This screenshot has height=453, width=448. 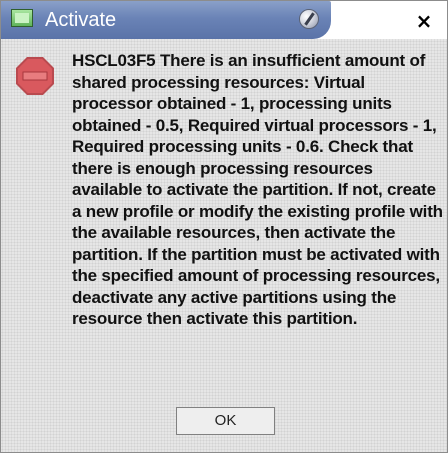 I want to click on title-bar: Activate ×, so click(x=224, y=20).